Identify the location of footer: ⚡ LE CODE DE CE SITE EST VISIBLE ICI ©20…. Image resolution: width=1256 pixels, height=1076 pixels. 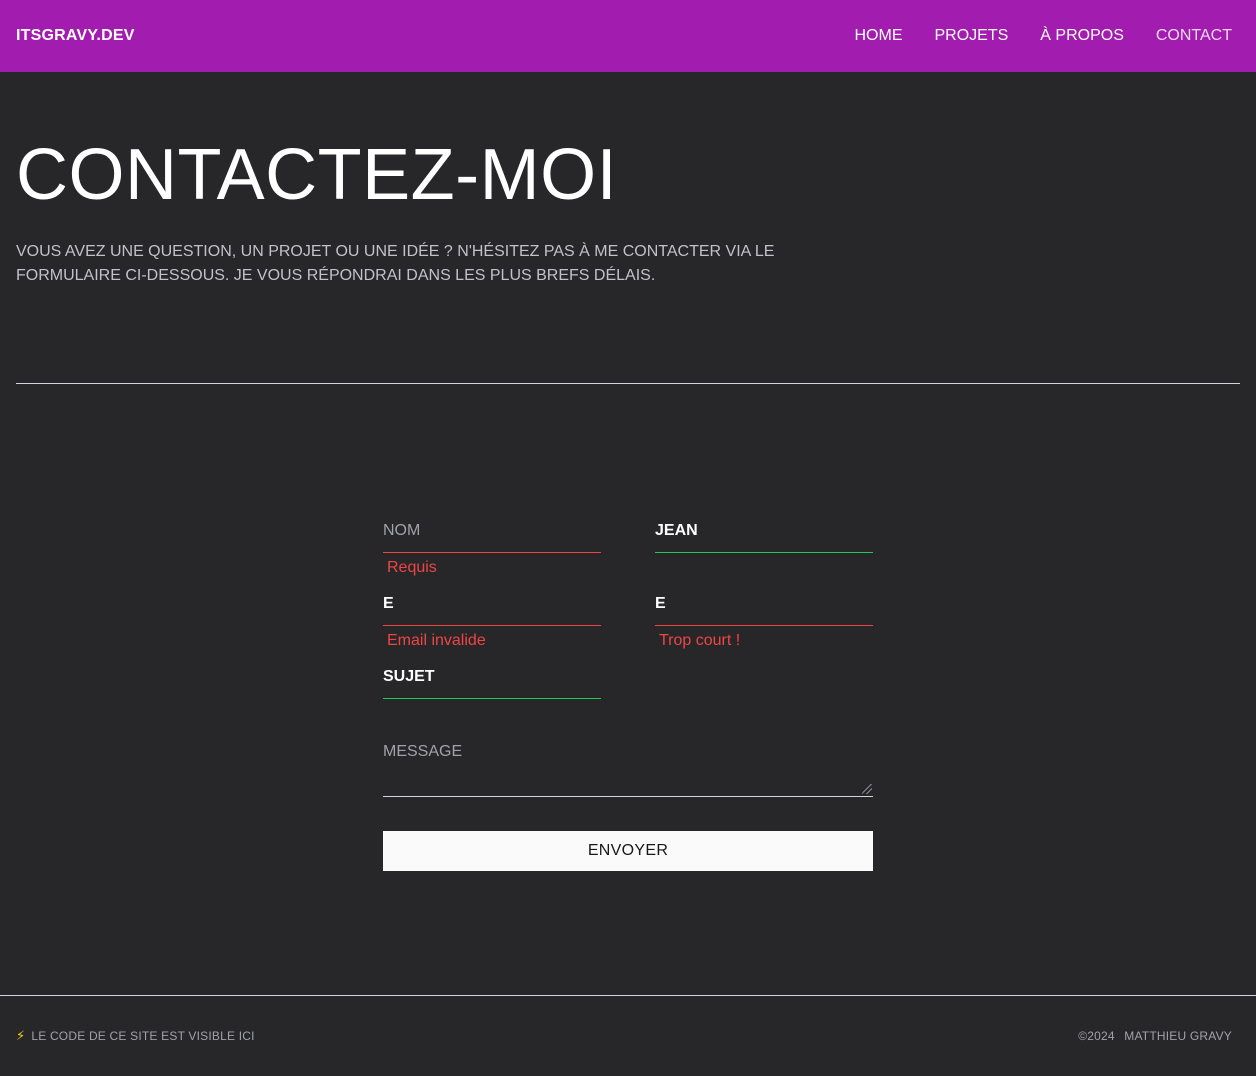
(624, 1036).